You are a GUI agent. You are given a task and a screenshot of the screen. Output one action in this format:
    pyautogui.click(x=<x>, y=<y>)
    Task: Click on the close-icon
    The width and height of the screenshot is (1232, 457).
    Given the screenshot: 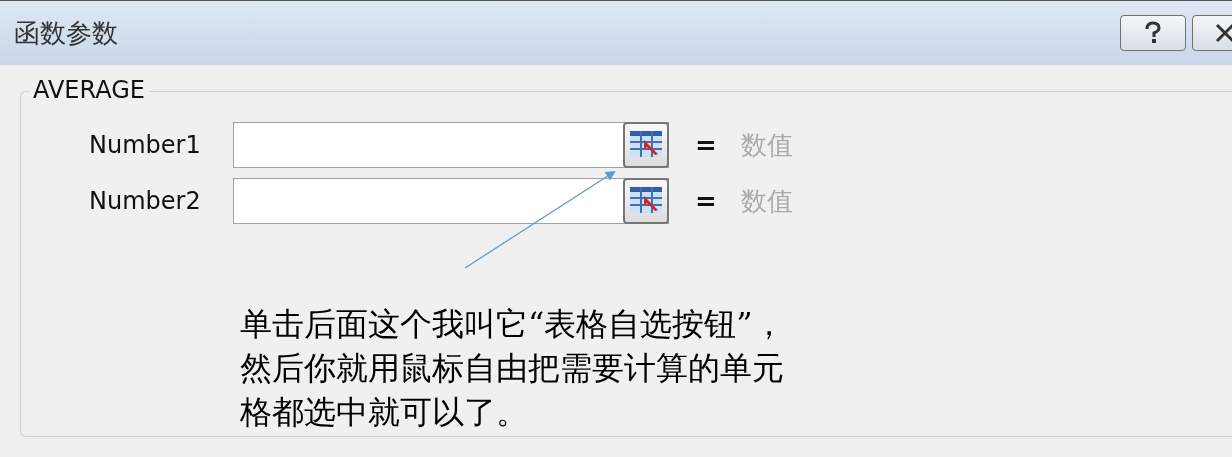 What is the action you would take?
    pyautogui.click(x=1223, y=33)
    